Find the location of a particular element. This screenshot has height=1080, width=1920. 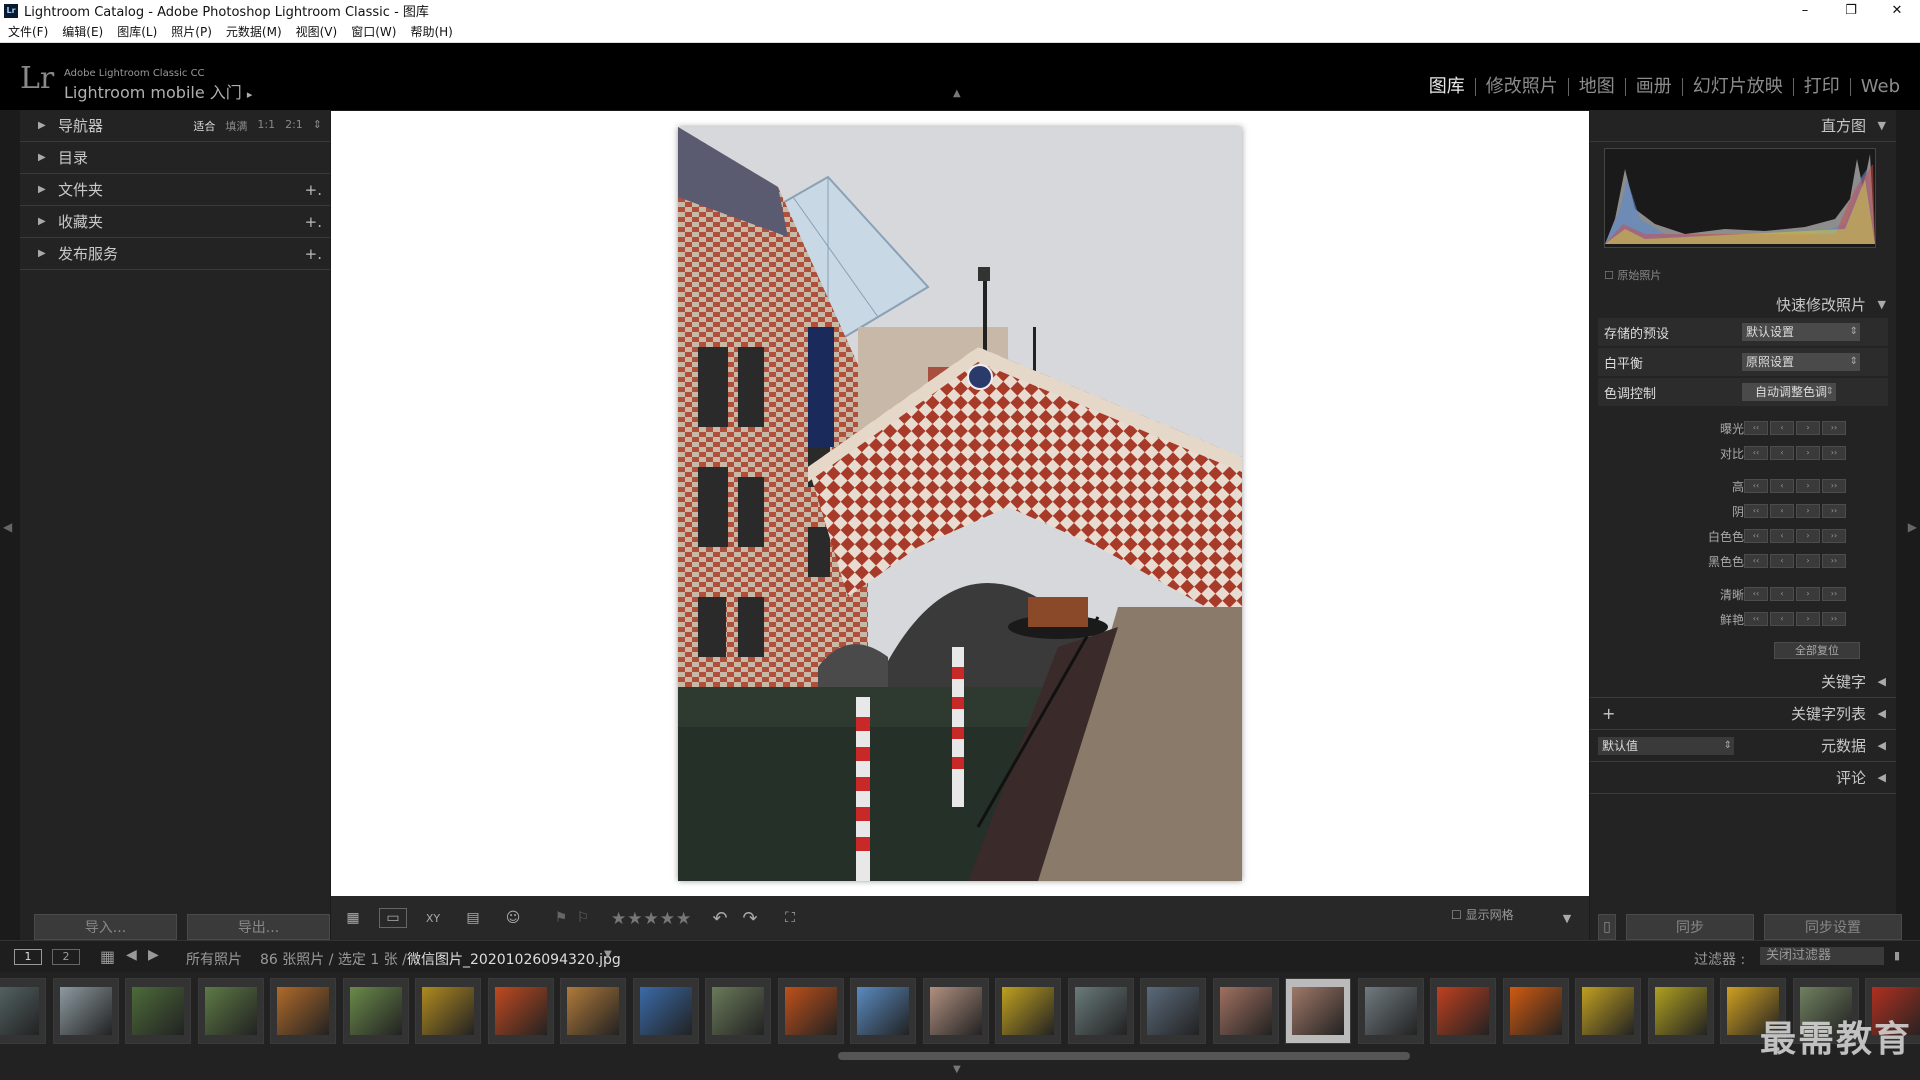

current-filename: 微信图片_20201026094320.jpg is located at coordinates (514, 959).